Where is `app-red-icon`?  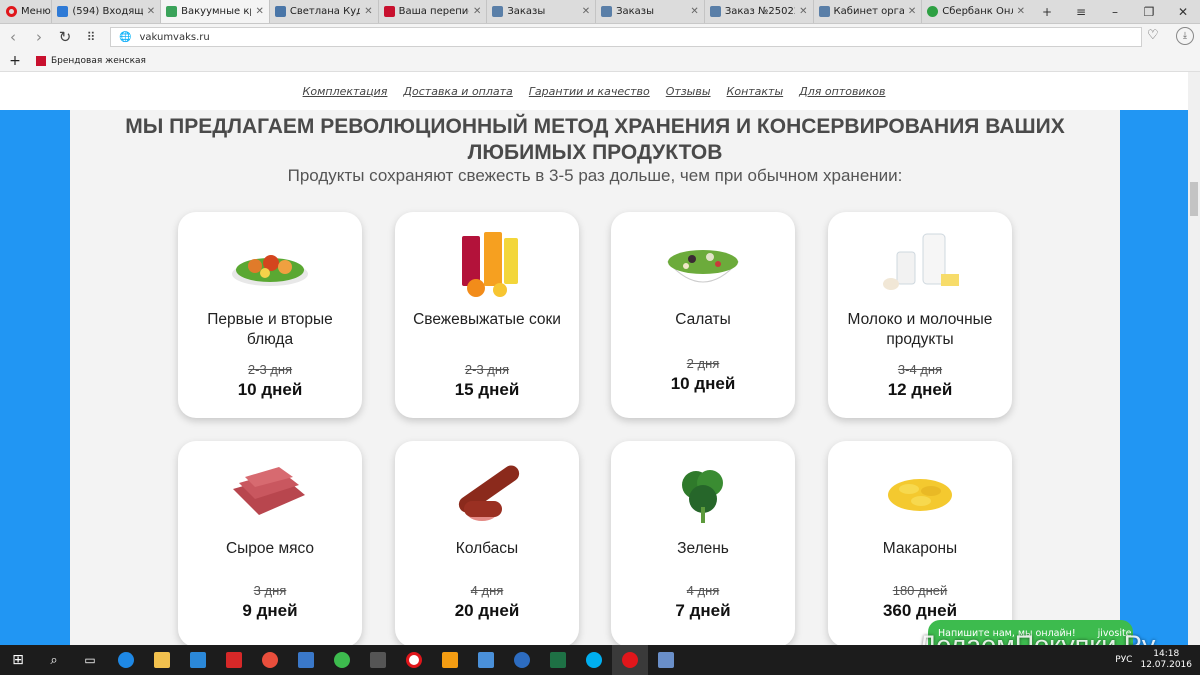 app-red-icon is located at coordinates (234, 660).